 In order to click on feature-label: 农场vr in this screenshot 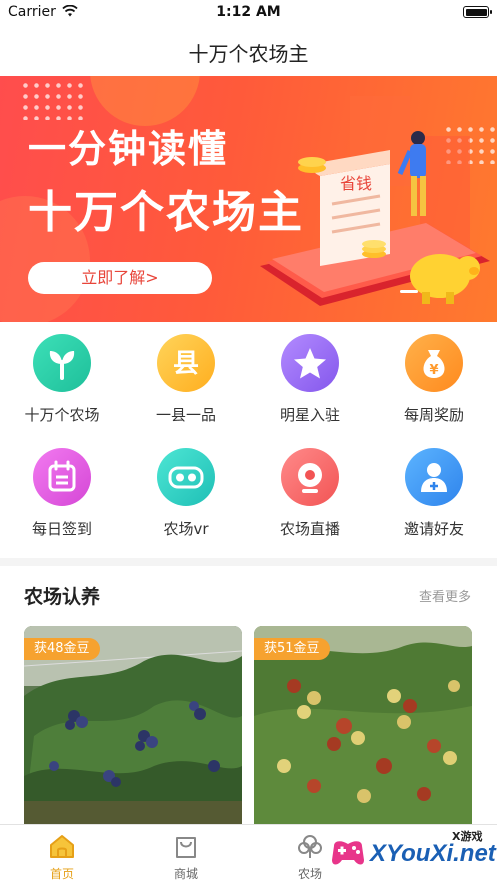, I will do `click(186, 529)`.